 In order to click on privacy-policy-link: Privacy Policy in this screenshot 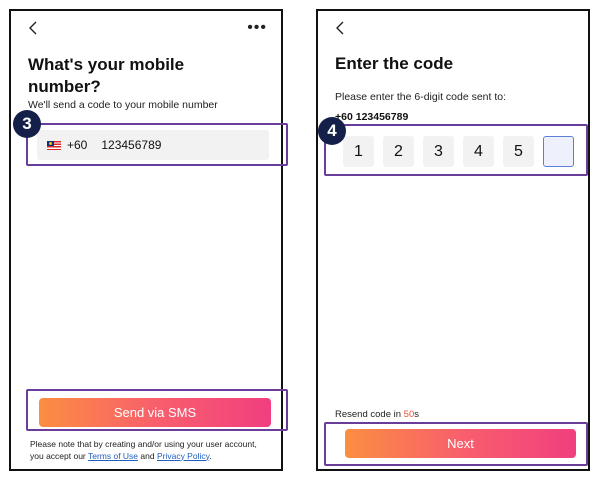, I will do `click(183, 456)`.